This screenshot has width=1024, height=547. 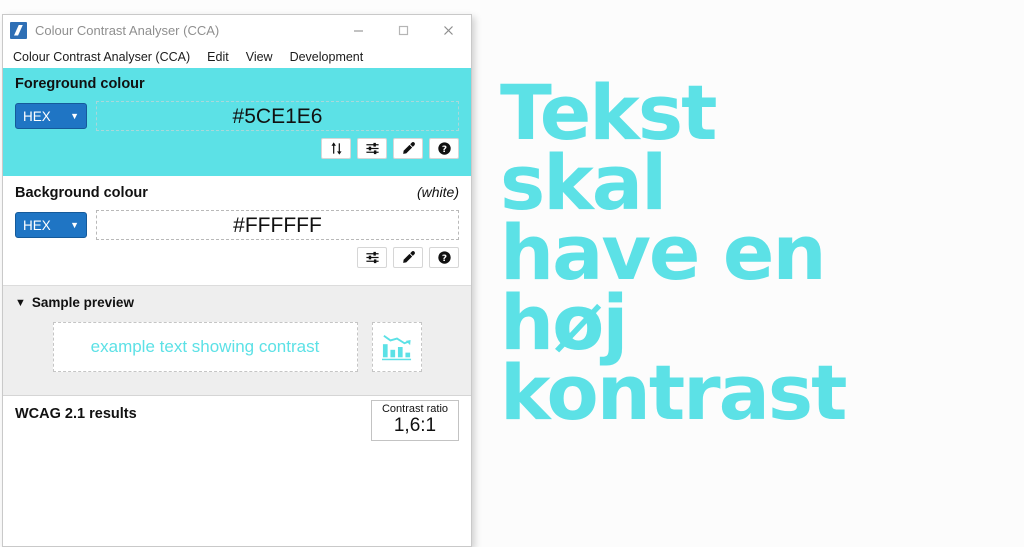 What do you see at coordinates (237, 84) in the screenshot?
I see `foreground-header: Foreground colour` at bounding box center [237, 84].